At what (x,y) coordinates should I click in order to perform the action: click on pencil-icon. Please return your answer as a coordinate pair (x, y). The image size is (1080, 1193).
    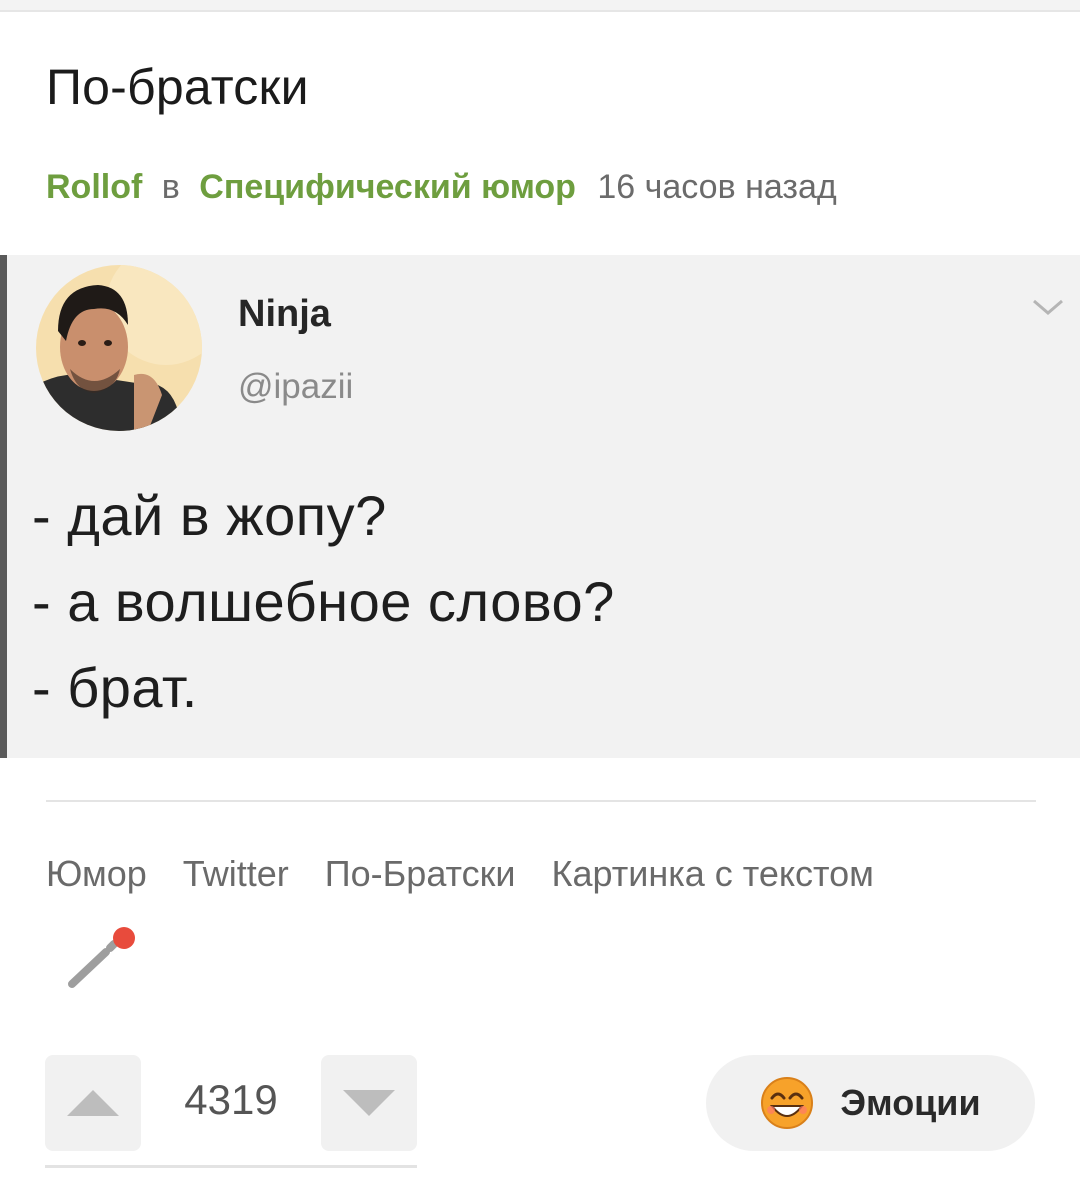
    Looking at the image, I should click on (102, 960).